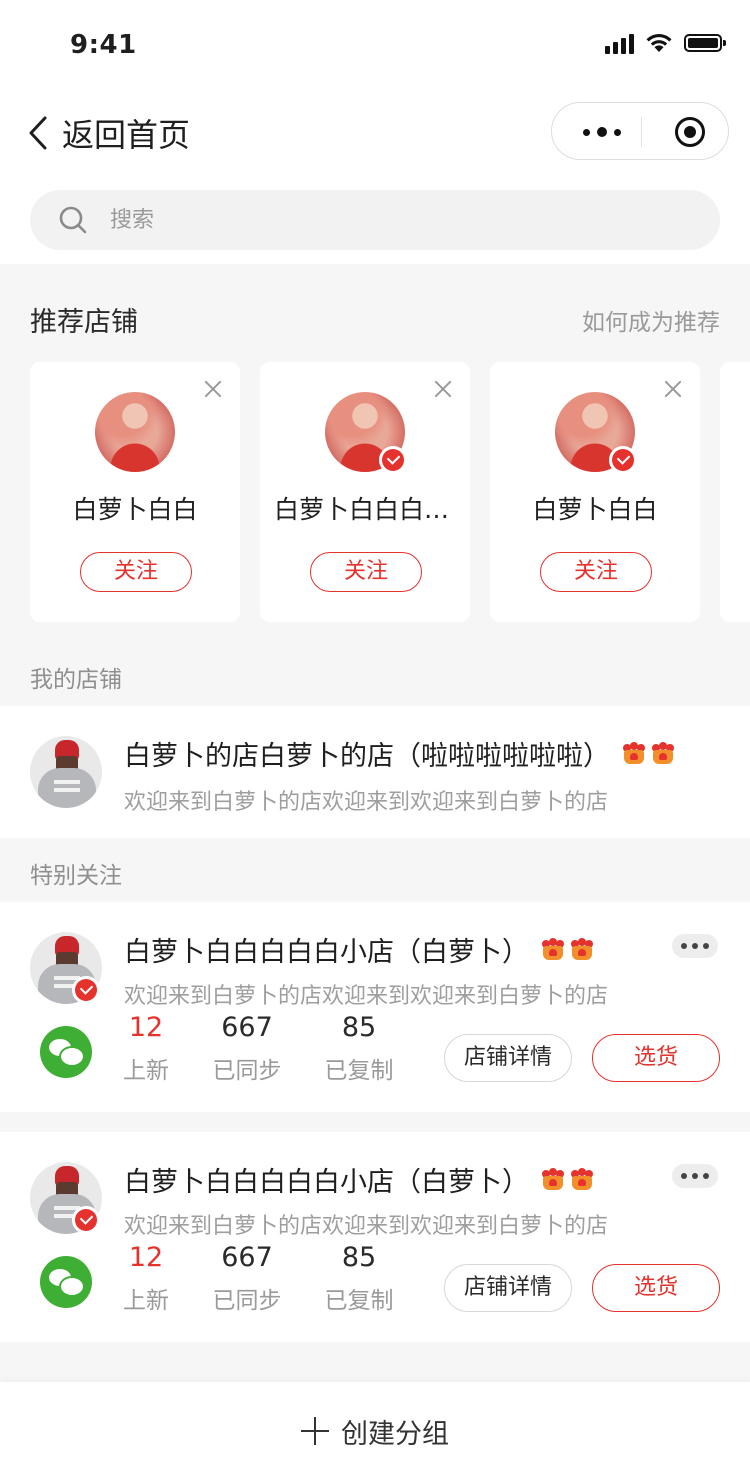 Image resolution: width=750 pixels, height=1480 pixels. Describe the element at coordinates (735, 492) in the screenshot. I see `recommend-card-partial` at that location.